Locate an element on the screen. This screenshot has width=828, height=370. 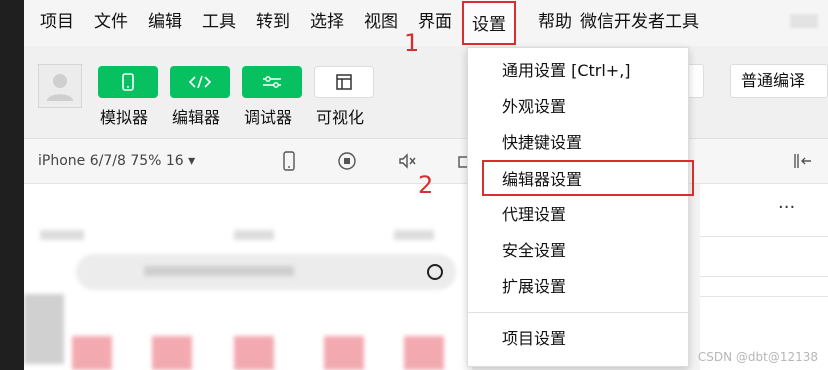
stop-icon is located at coordinates (347, 161).